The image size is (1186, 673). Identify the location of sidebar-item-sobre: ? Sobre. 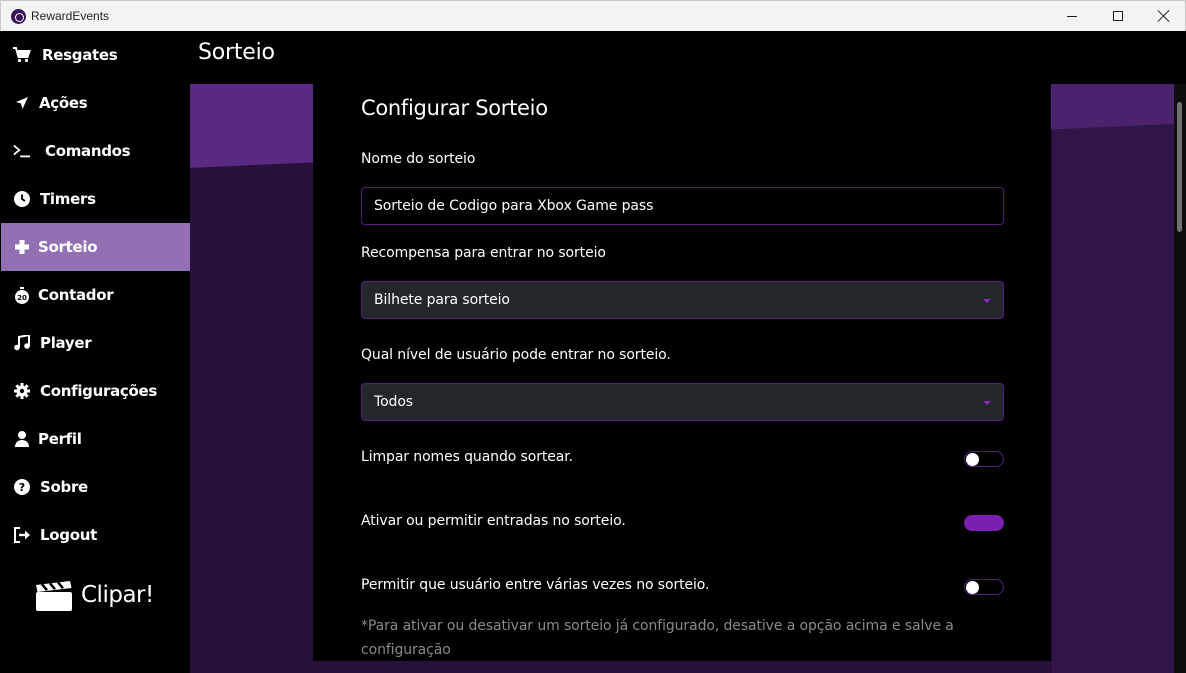
(95, 487).